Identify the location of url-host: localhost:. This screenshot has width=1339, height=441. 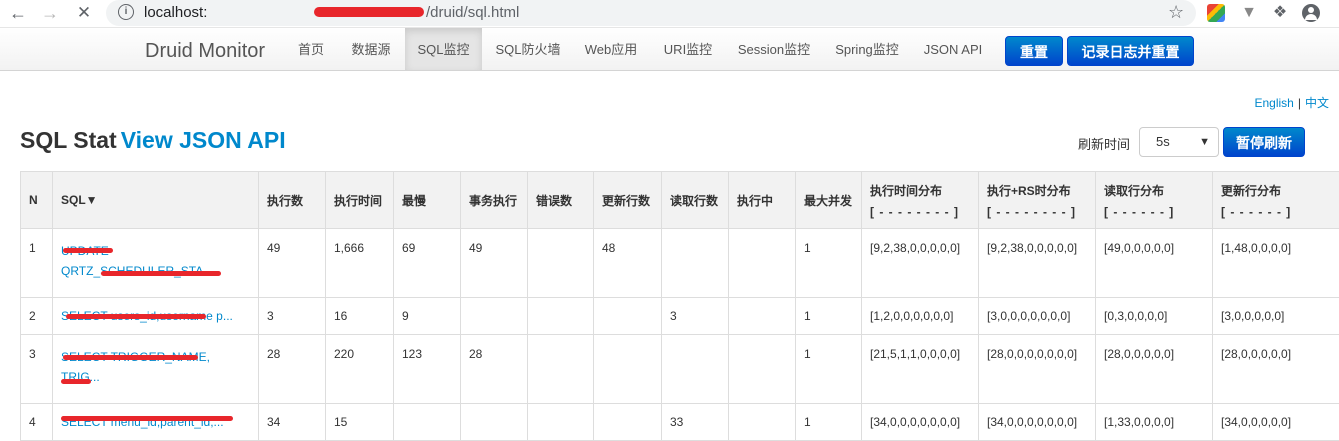
(175, 12).